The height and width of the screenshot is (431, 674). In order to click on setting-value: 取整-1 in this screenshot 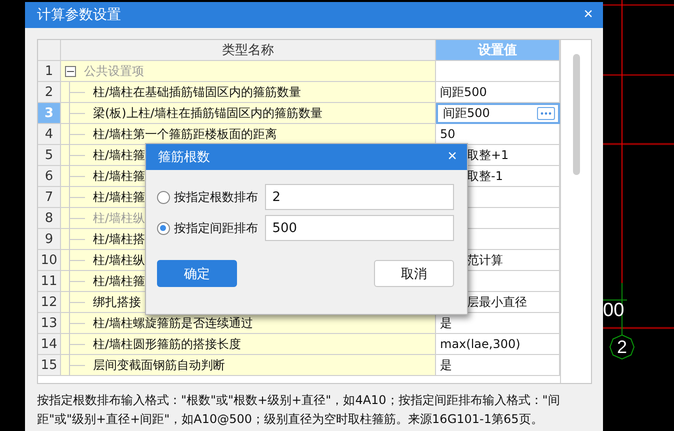, I will do `click(485, 176)`.